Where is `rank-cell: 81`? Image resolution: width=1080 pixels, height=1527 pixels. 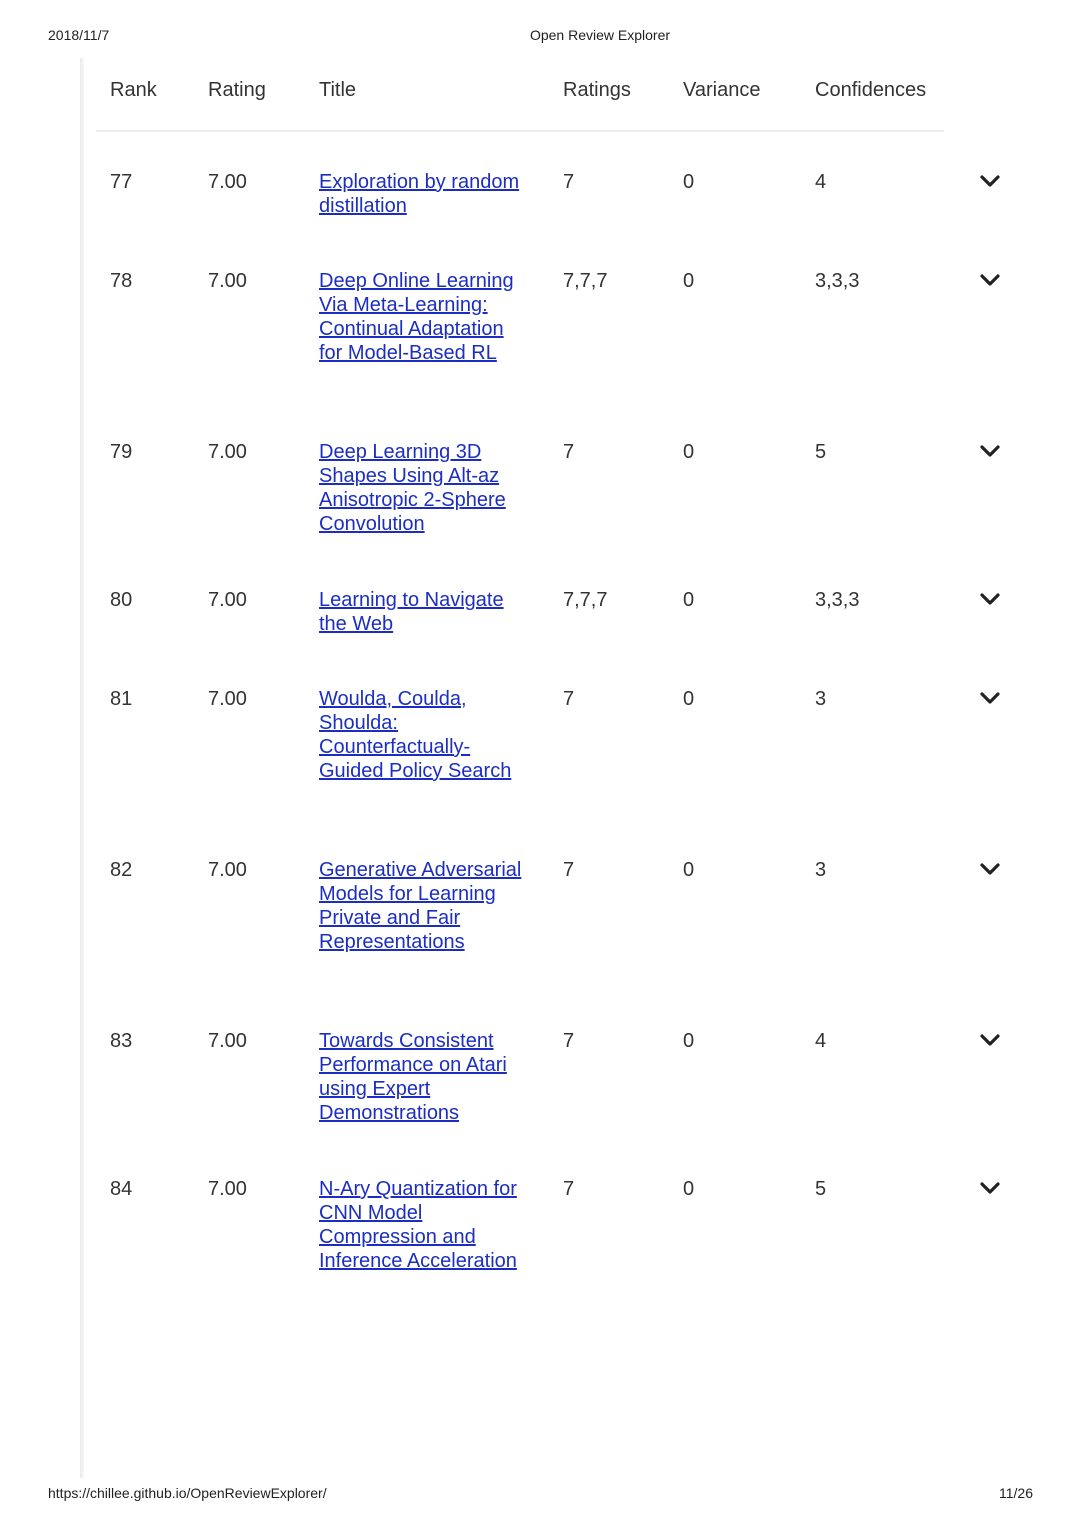
rank-cell: 81 is located at coordinates (121, 699).